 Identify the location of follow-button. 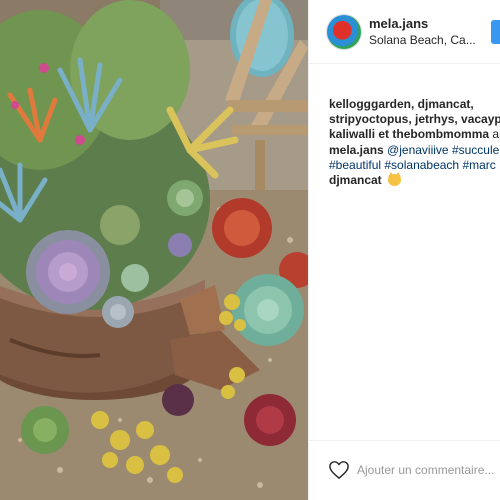
(495, 32).